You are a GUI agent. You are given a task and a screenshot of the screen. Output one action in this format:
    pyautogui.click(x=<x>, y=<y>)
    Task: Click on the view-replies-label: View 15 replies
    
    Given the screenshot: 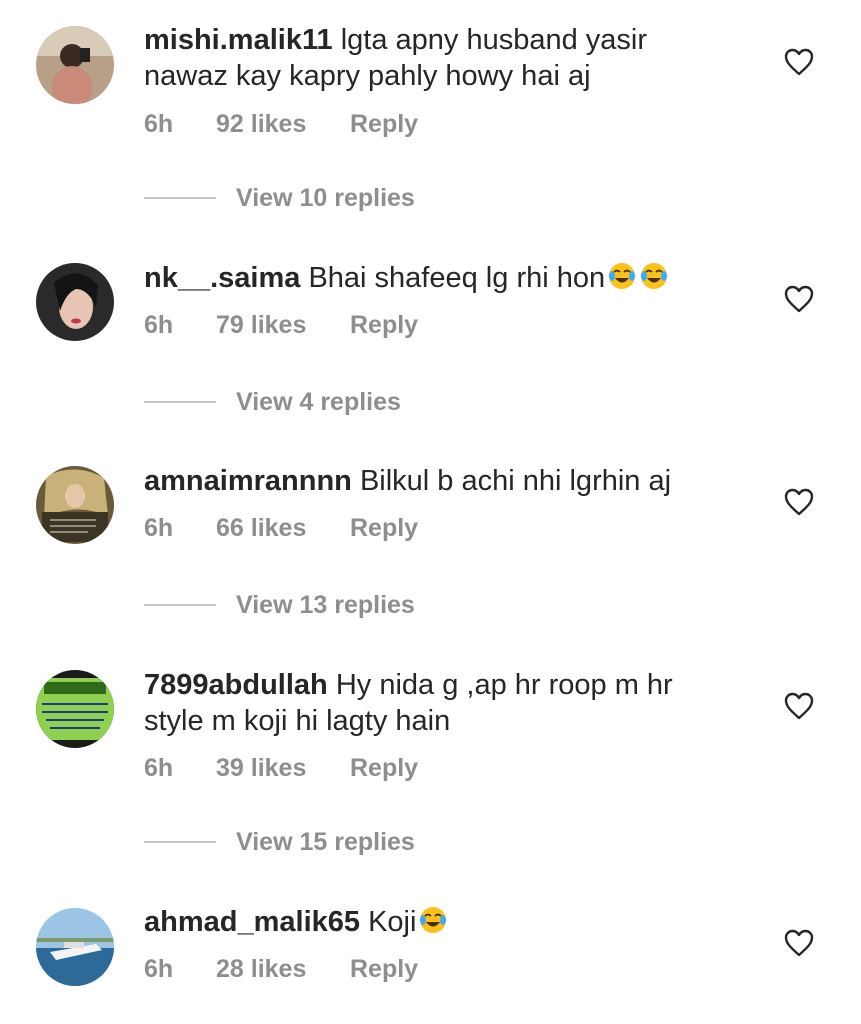 What is the action you would take?
    pyautogui.click(x=325, y=841)
    